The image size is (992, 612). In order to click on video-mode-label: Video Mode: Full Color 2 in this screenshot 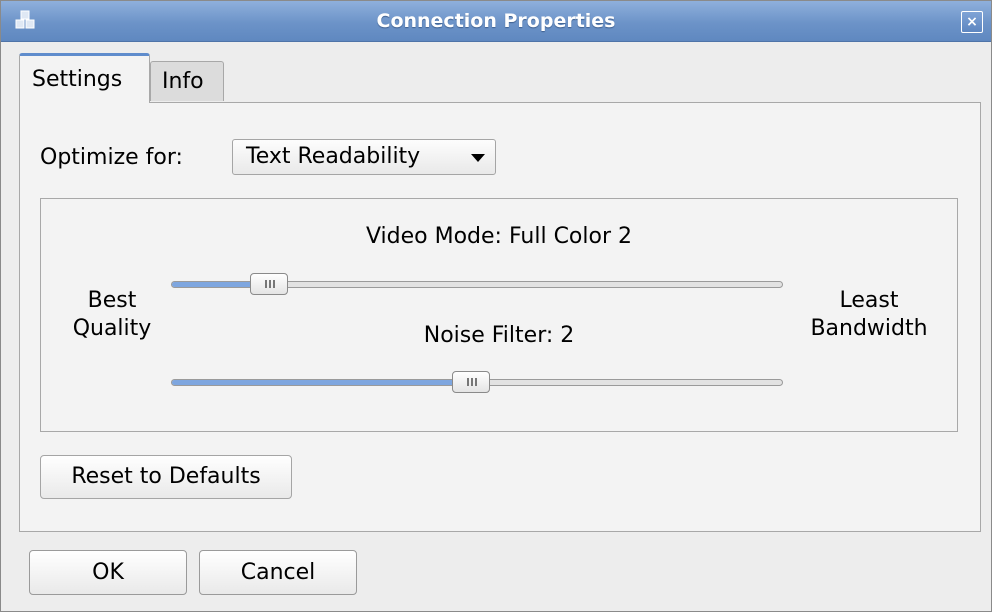, I will do `click(499, 236)`.